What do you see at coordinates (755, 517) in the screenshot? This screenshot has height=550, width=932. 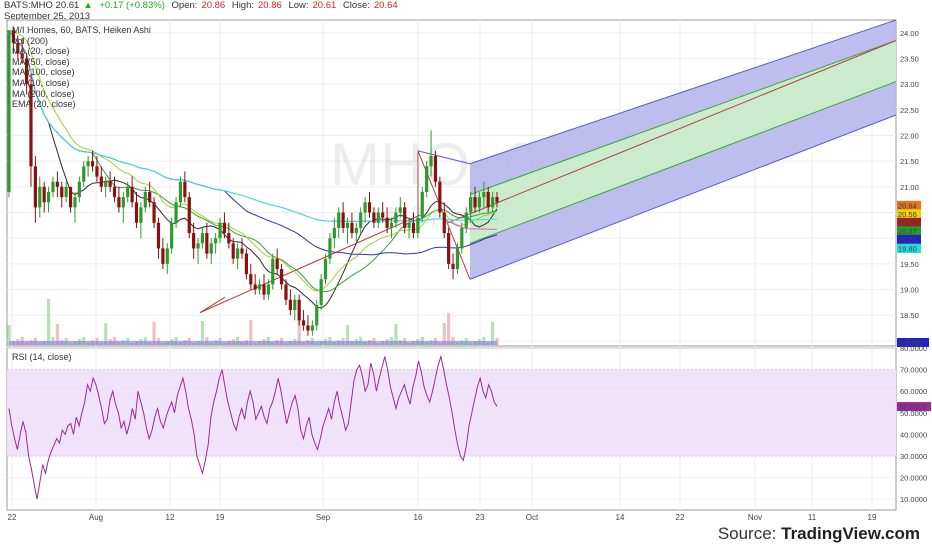 I see `x-tick-label: Nov` at bounding box center [755, 517].